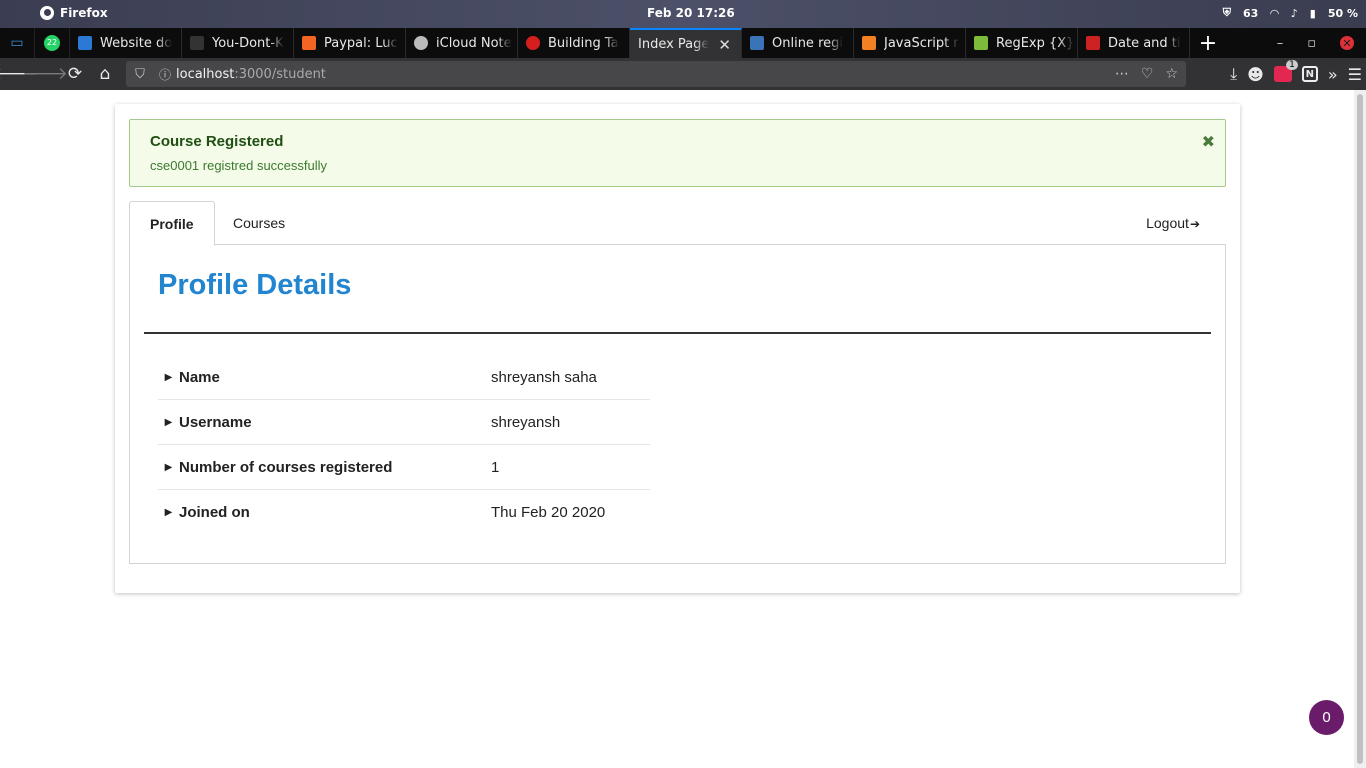 Image resolution: width=1366 pixels, height=768 pixels. I want to click on pocket-icon: ♡, so click(1147, 74).